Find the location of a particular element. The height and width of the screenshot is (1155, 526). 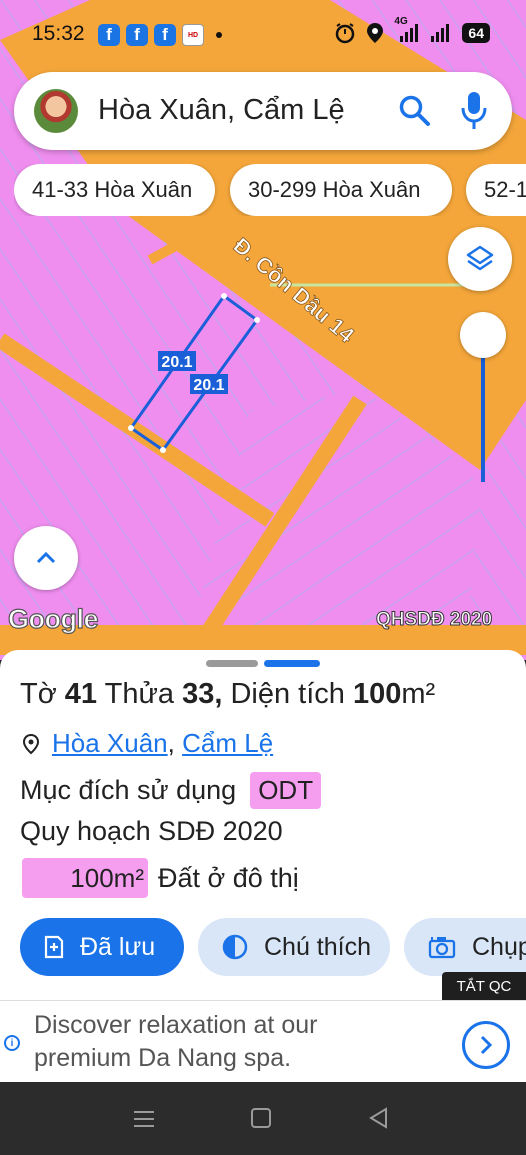

action-buttons: Đã lưu Chú thích Chụp is located at coordinates (263, 948).